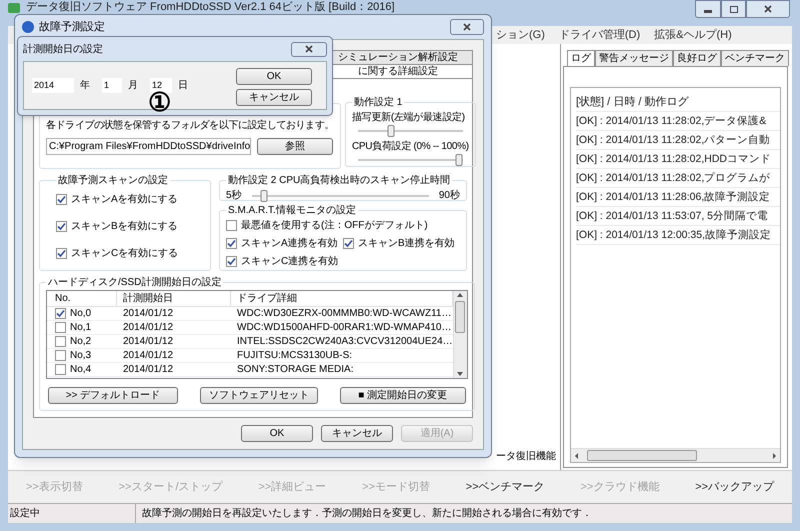  Describe the element at coordinates (406, 243) in the screenshot. I see `checkbox-label: スキャンB連携を有効` at that location.